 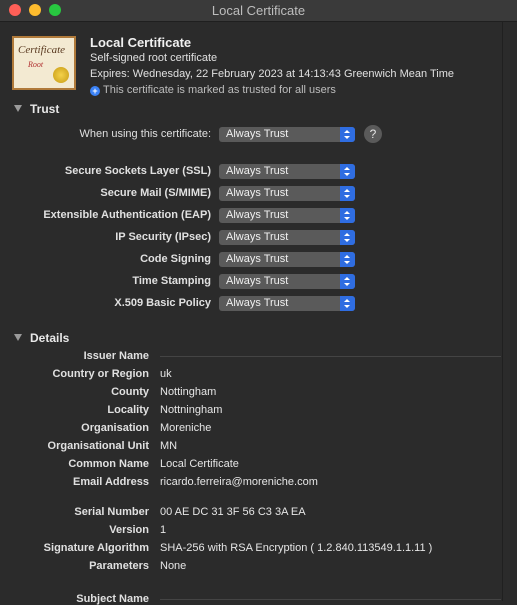 I want to click on cert-field-value: 1, so click(x=163, y=530).